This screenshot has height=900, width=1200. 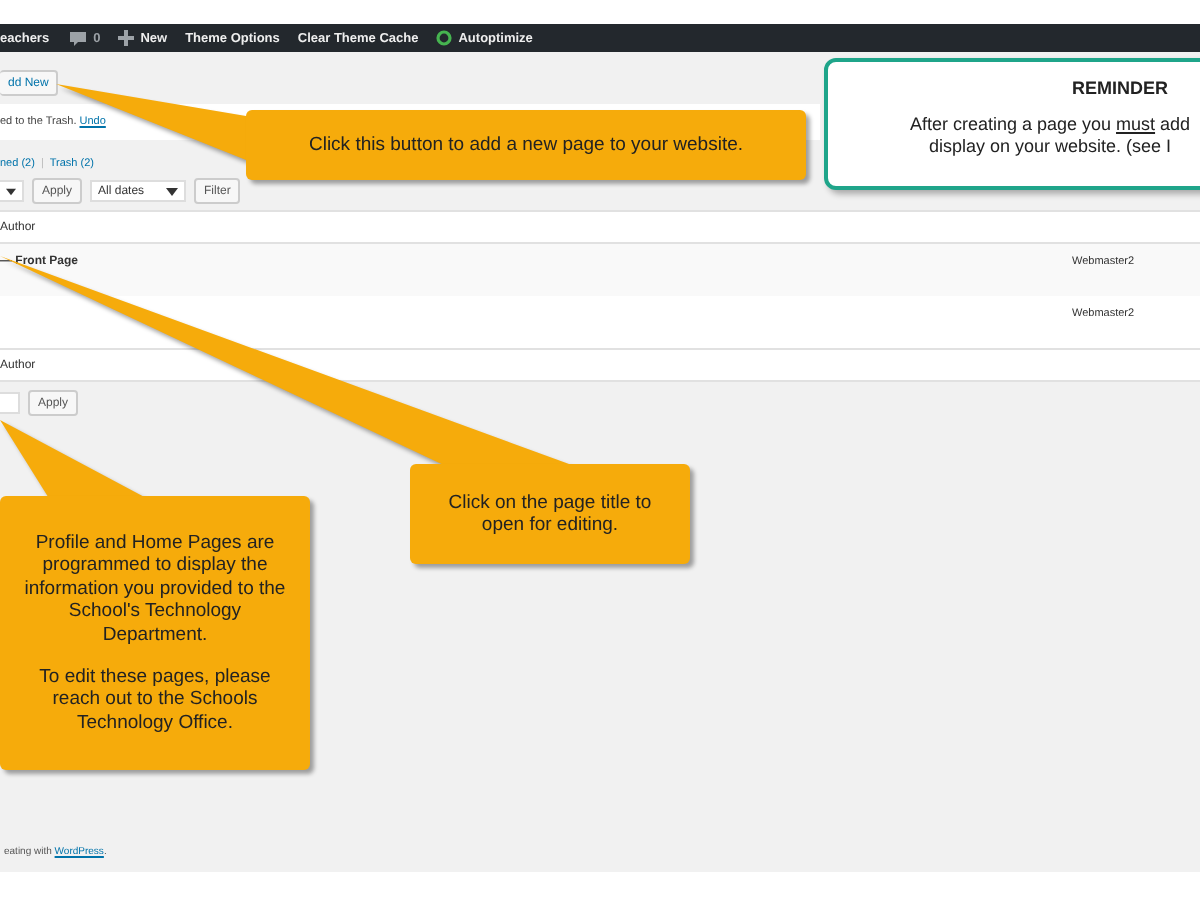 What do you see at coordinates (1121, 88) in the screenshot?
I see `reminder-title: REMINDER` at bounding box center [1121, 88].